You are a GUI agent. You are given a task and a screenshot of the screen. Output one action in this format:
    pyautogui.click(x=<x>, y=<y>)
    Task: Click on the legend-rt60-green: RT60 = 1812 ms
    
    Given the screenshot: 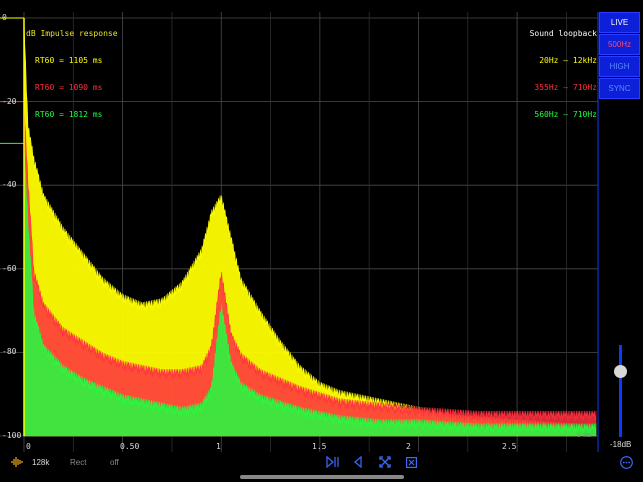 What is the action you would take?
    pyautogui.click(x=69, y=114)
    